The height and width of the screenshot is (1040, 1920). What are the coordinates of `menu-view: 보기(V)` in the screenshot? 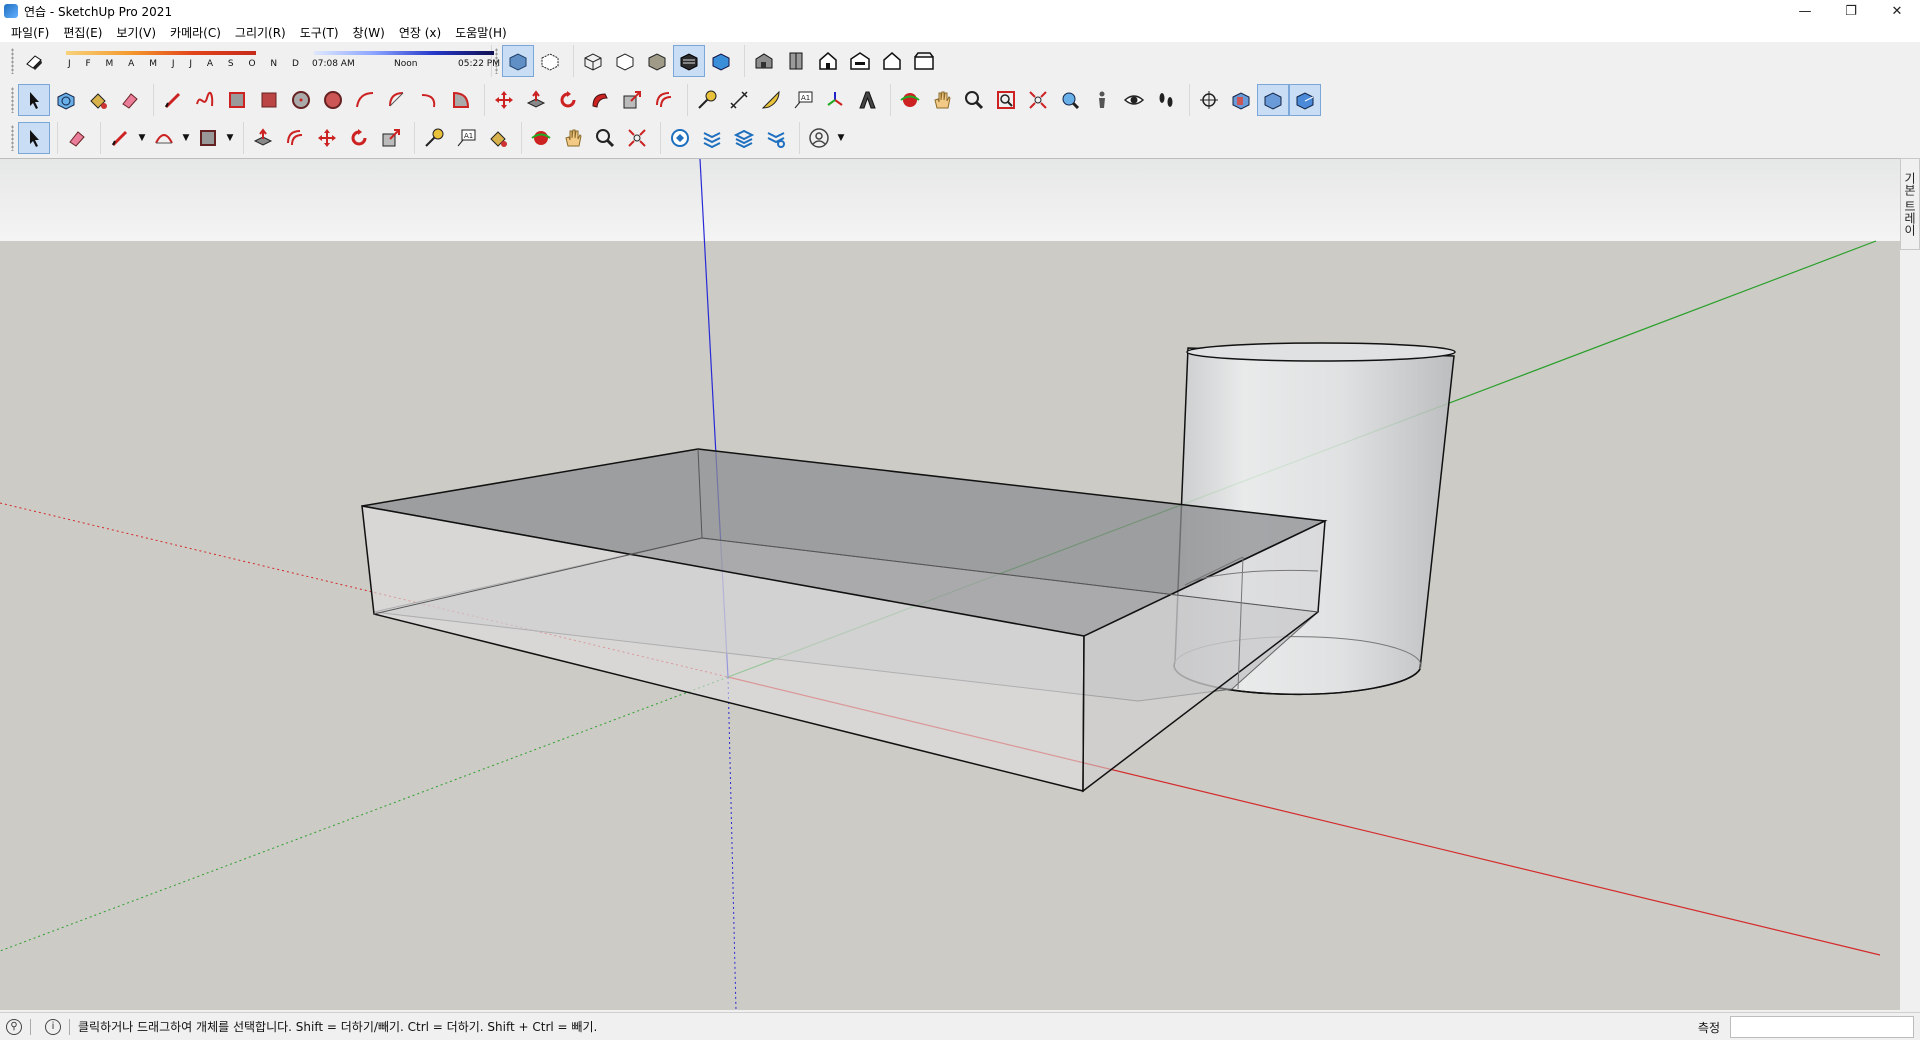 It's located at (136, 32).